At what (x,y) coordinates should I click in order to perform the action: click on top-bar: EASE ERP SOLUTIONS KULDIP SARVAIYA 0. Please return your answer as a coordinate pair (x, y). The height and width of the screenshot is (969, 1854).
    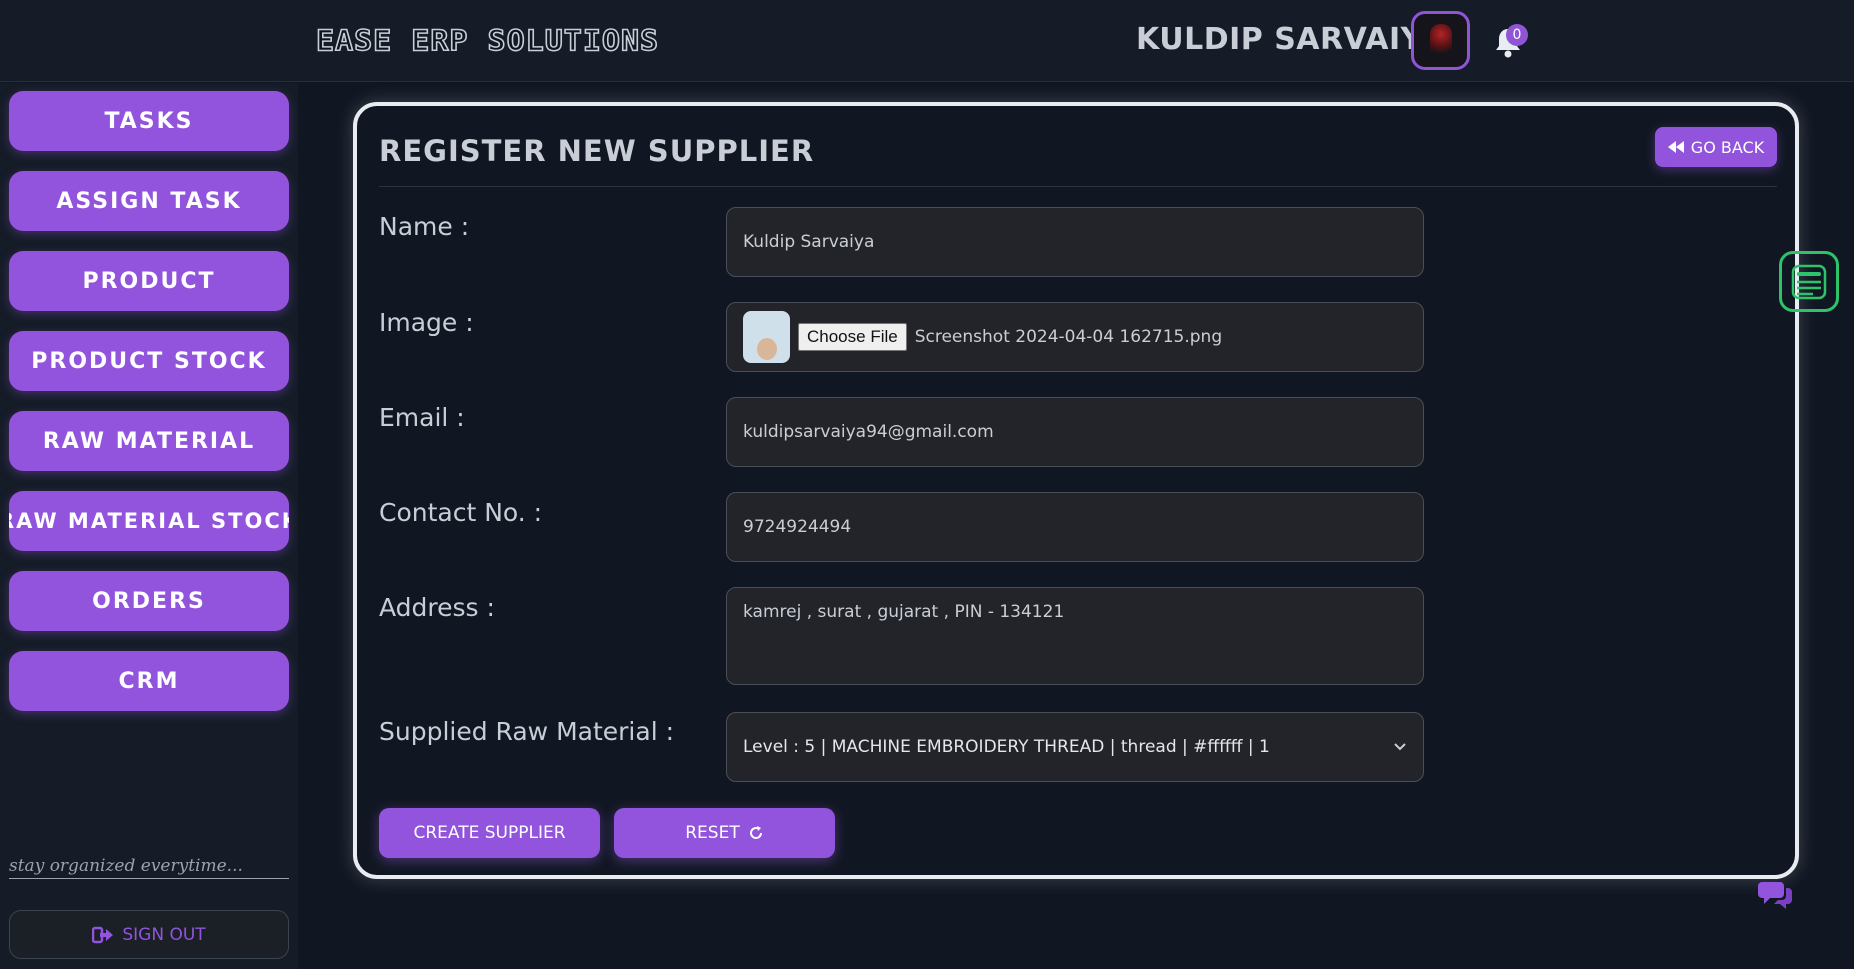
    Looking at the image, I should click on (927, 41).